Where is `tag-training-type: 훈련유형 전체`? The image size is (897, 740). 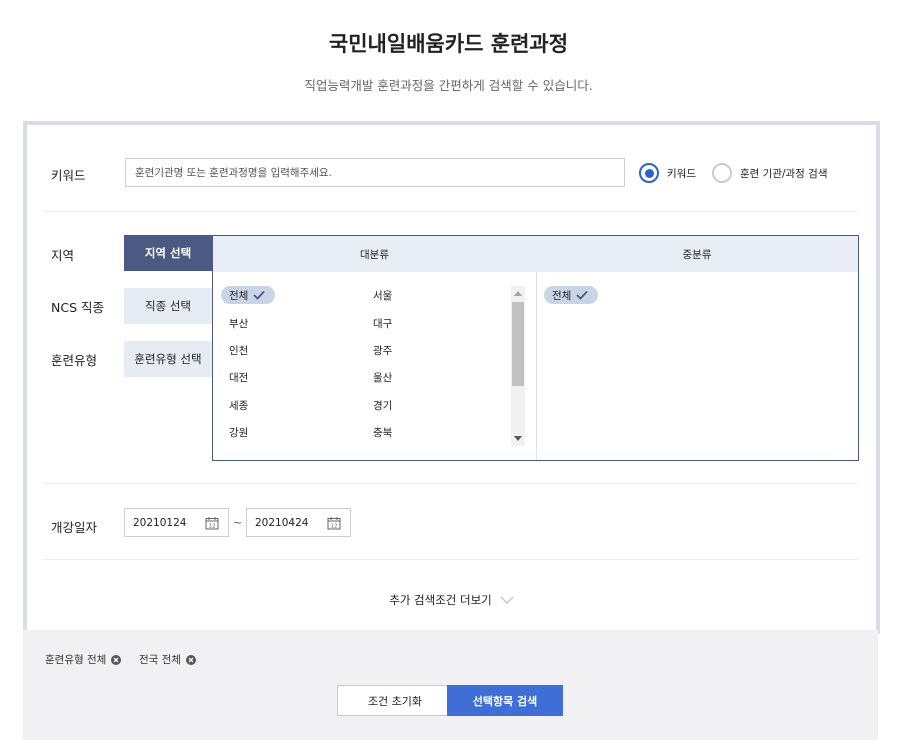
tag-training-type: 훈련유형 전체 is located at coordinates (83, 659).